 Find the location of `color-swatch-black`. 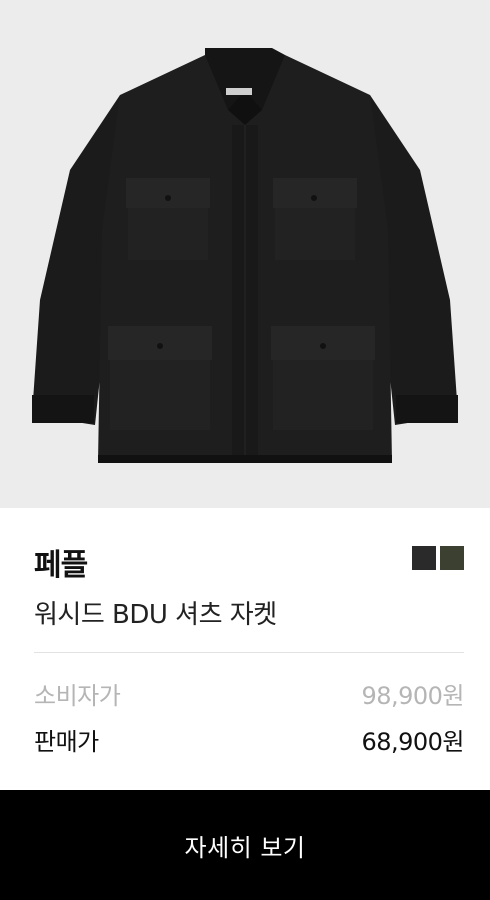

color-swatch-black is located at coordinates (424, 558).